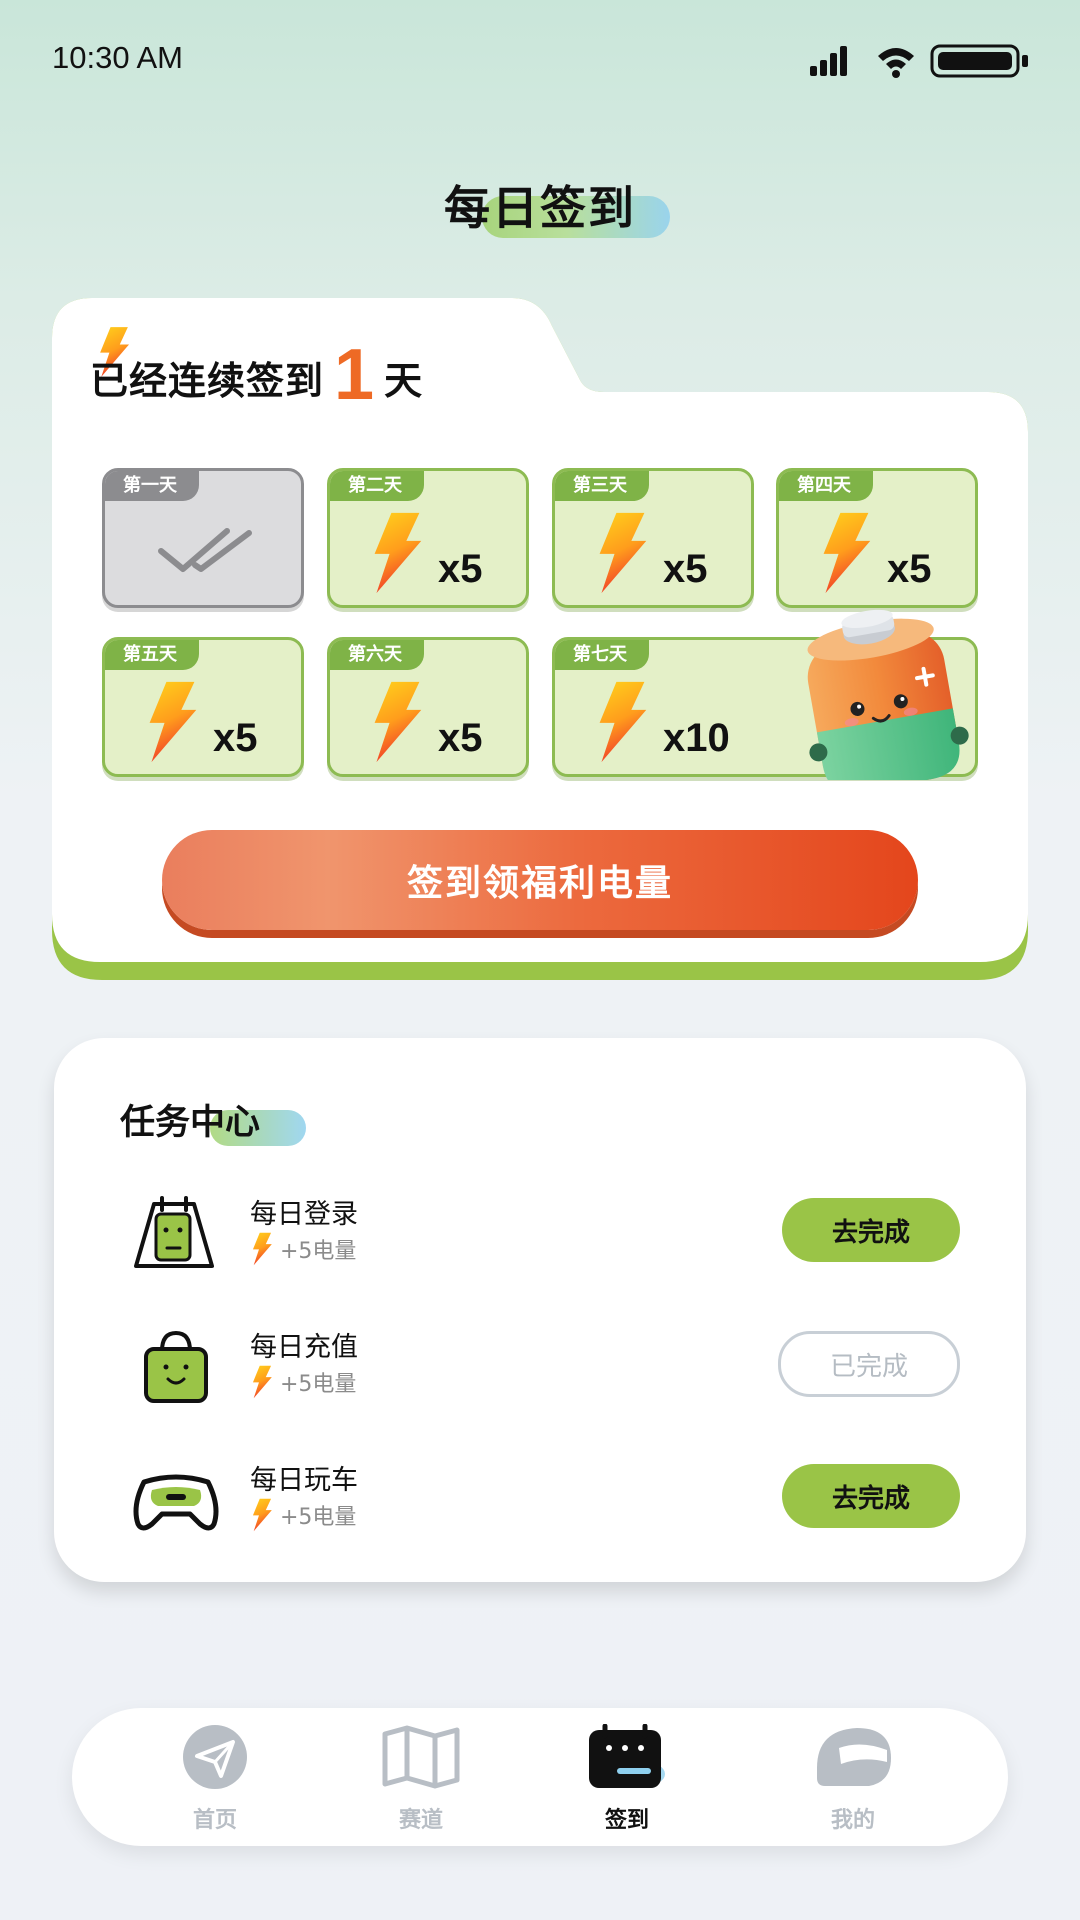 The width and height of the screenshot is (1080, 1920). What do you see at coordinates (828, 61) in the screenshot?
I see `signal-icon` at bounding box center [828, 61].